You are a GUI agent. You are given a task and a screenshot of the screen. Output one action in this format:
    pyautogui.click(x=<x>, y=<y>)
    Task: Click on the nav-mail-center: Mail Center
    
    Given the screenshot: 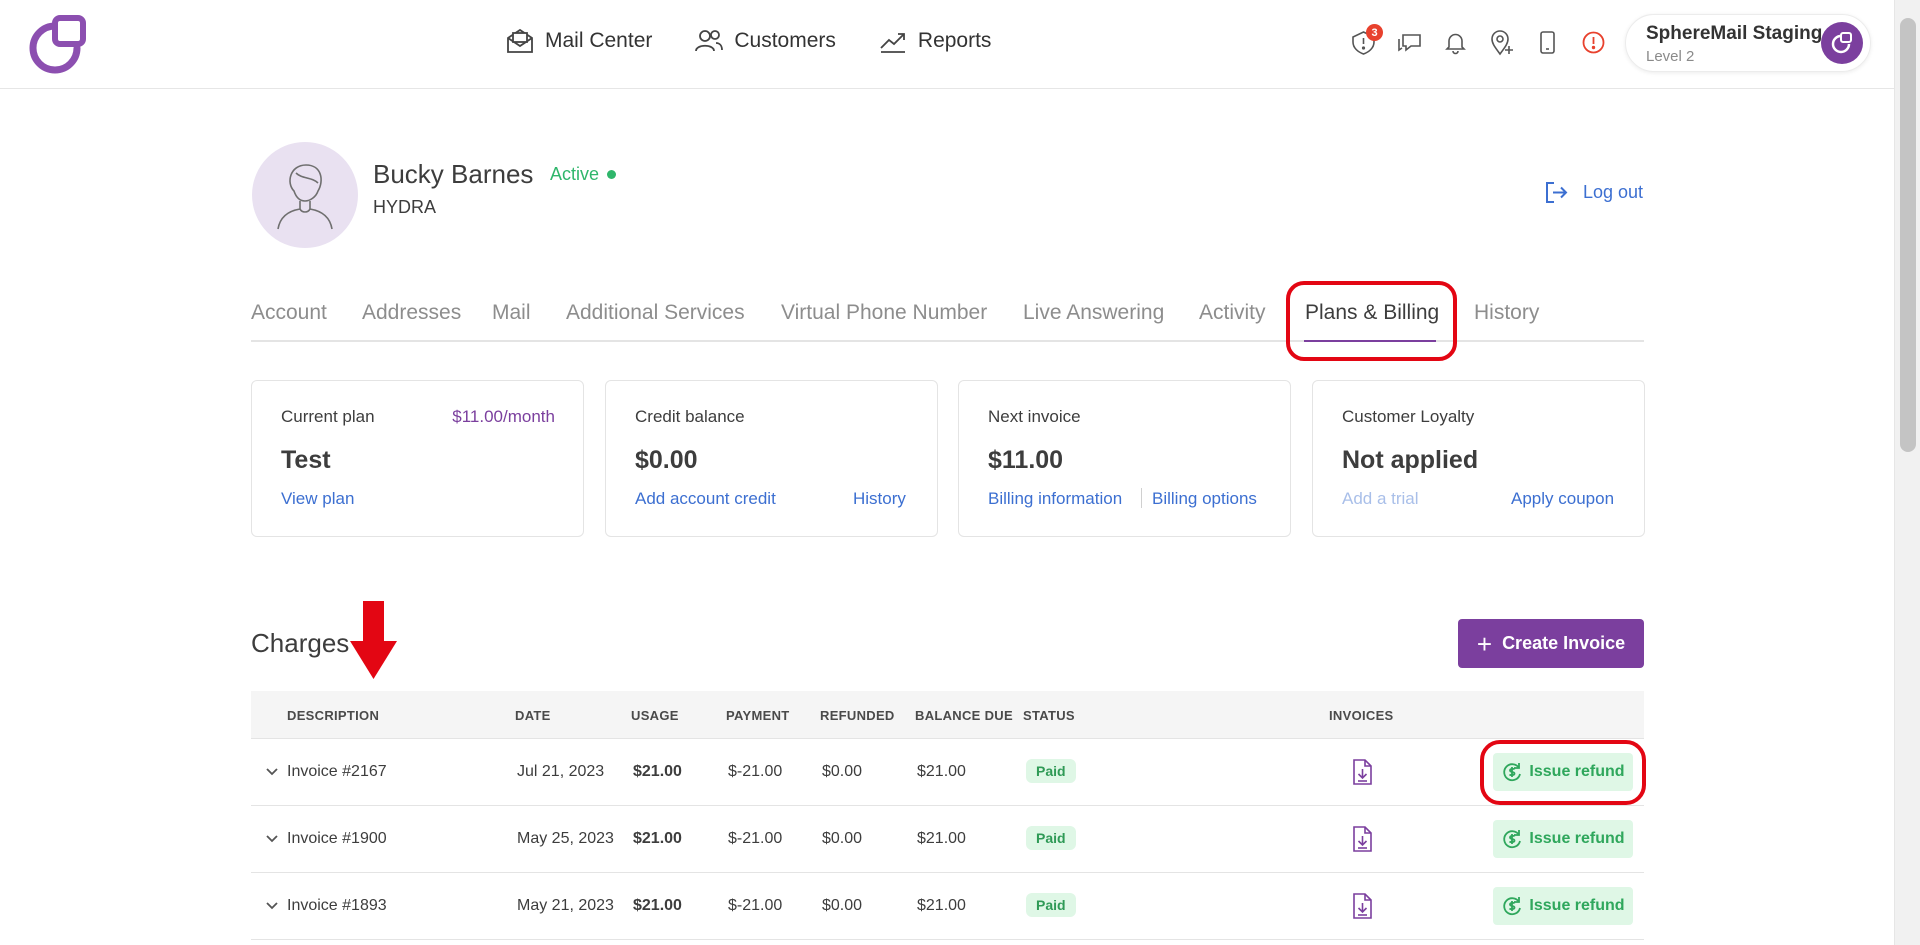 What is the action you would take?
    pyautogui.click(x=578, y=41)
    